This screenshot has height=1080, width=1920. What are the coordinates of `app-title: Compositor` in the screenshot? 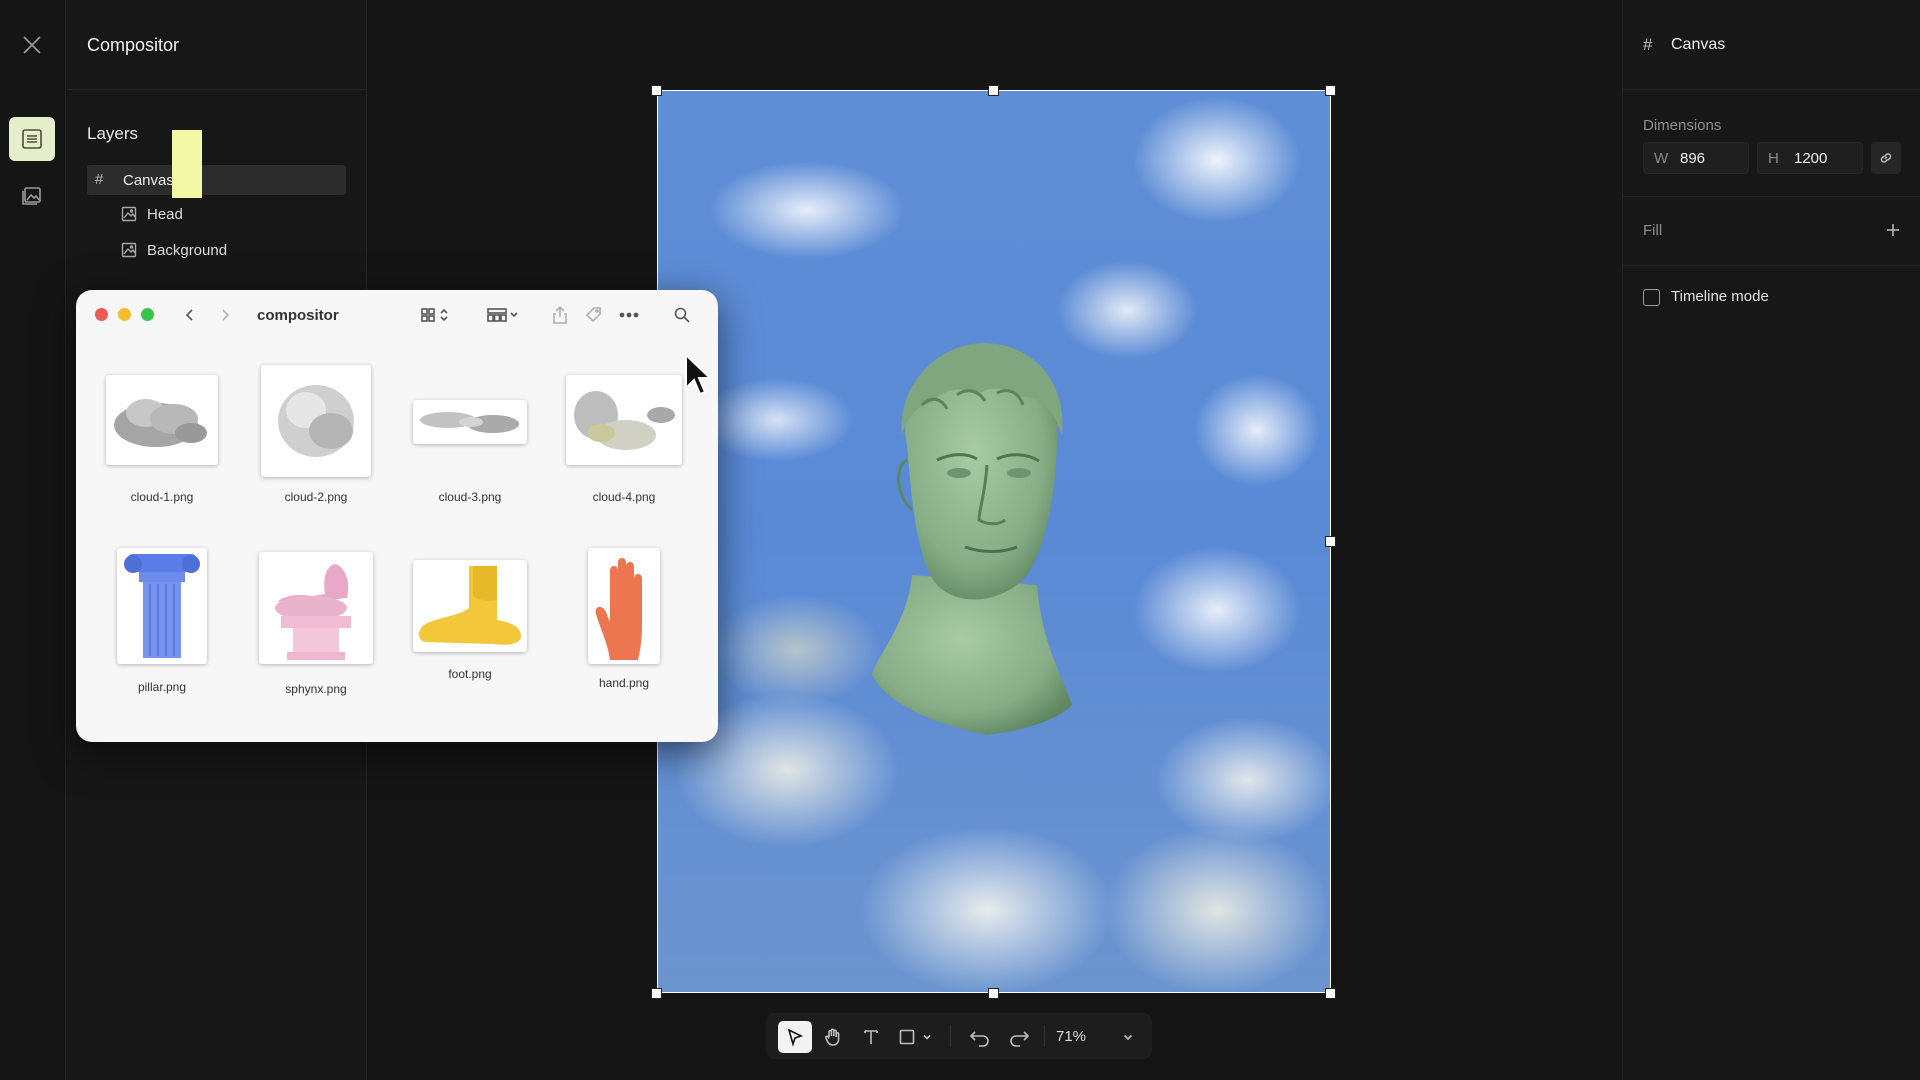 It's located at (133, 45).